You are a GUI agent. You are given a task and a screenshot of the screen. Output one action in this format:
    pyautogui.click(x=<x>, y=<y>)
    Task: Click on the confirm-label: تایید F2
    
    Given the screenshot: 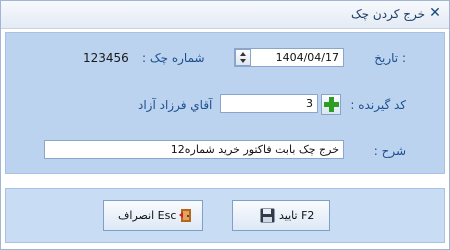 What is the action you would take?
    pyautogui.click(x=297, y=215)
    